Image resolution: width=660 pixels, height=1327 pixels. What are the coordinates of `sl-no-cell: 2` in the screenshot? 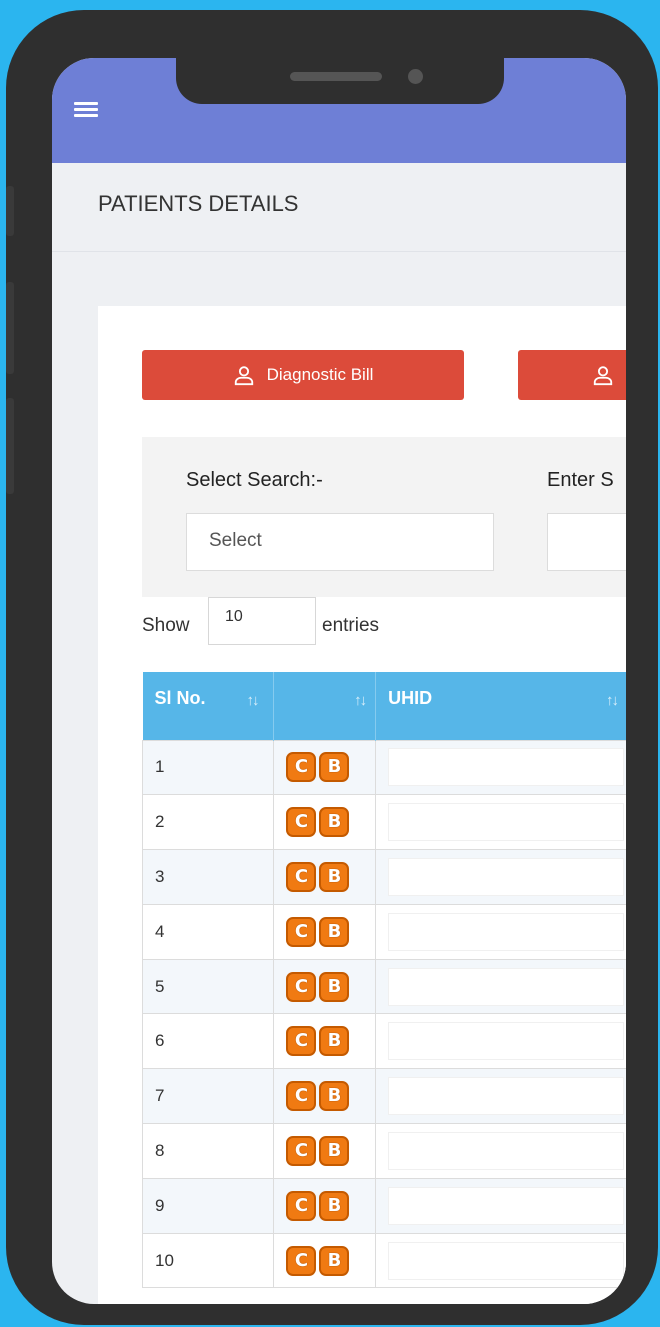 It's located at (208, 822).